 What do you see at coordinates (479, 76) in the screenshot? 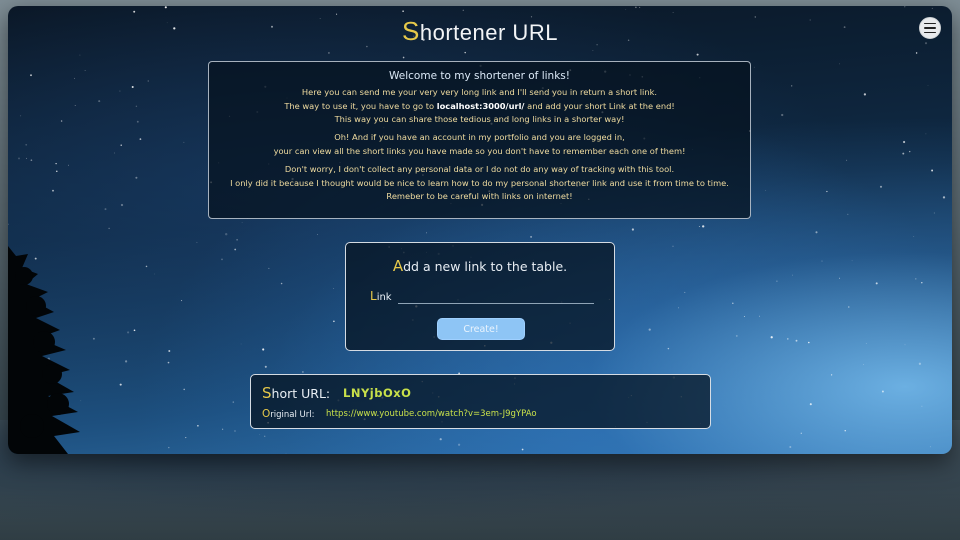
I see `welcome-heading: Welcome to my shortener of links!` at bounding box center [479, 76].